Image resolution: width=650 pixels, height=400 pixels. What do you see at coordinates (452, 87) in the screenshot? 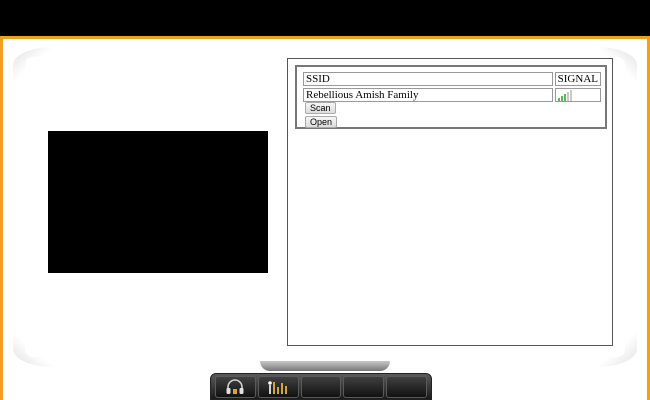
I see `networks-table: SSID SIGNAL Rebellious Amish Family` at bounding box center [452, 87].